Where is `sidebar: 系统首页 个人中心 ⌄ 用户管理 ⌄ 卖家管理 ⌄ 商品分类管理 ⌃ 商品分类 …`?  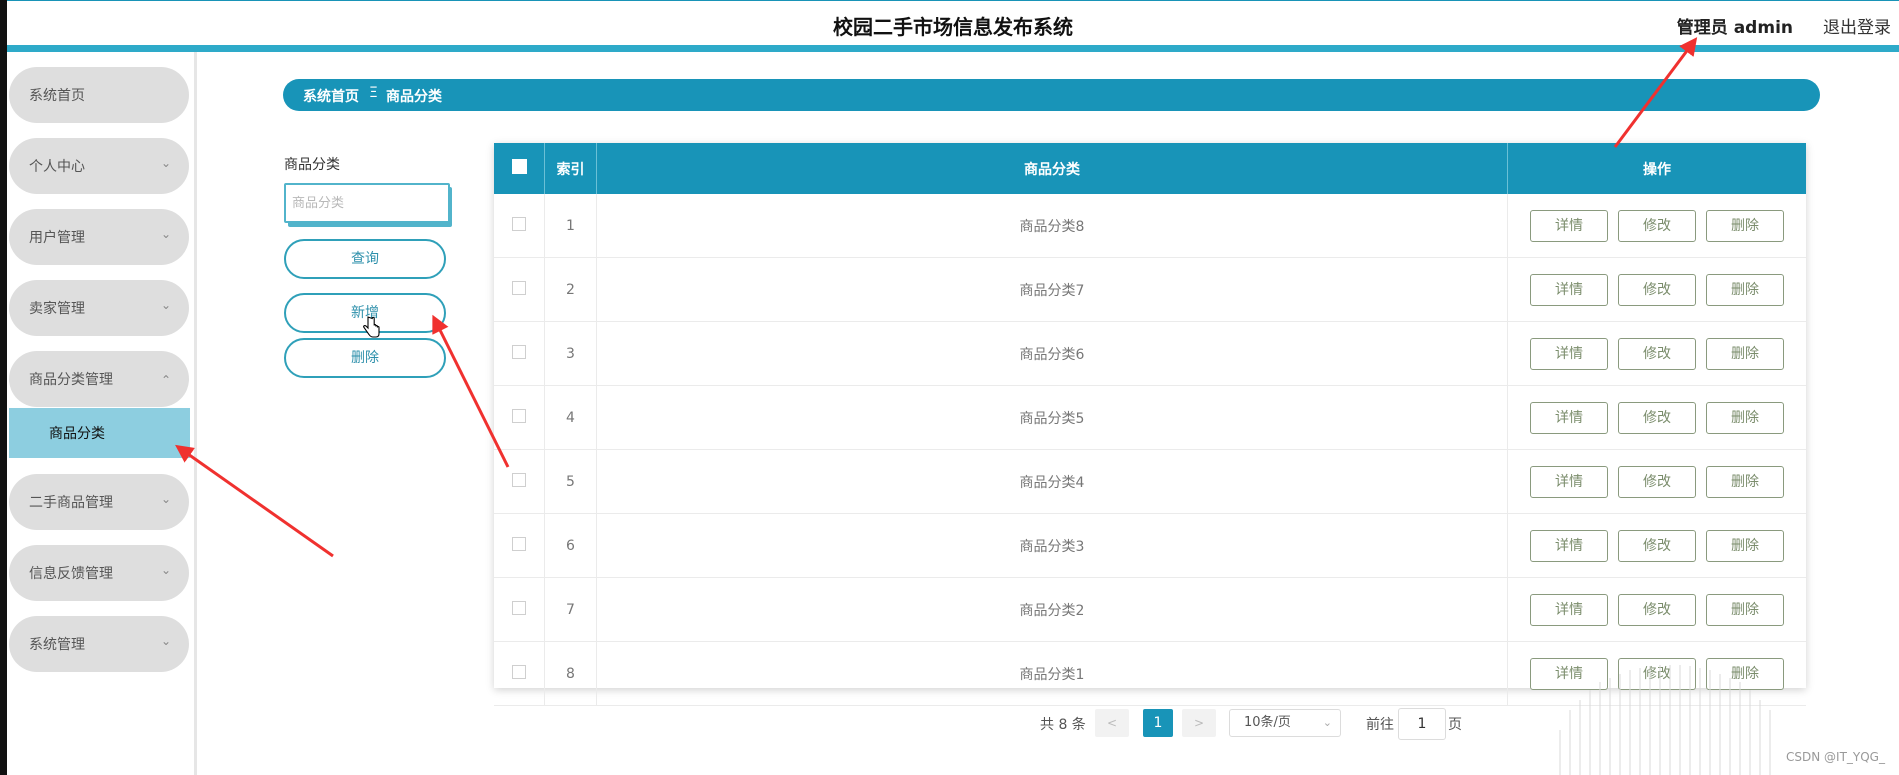 sidebar: 系统首页 个人中心 ⌄ 用户管理 ⌄ 卖家管理 ⌄ 商品分类管理 ⌃ 商品分类 … is located at coordinates (102, 413).